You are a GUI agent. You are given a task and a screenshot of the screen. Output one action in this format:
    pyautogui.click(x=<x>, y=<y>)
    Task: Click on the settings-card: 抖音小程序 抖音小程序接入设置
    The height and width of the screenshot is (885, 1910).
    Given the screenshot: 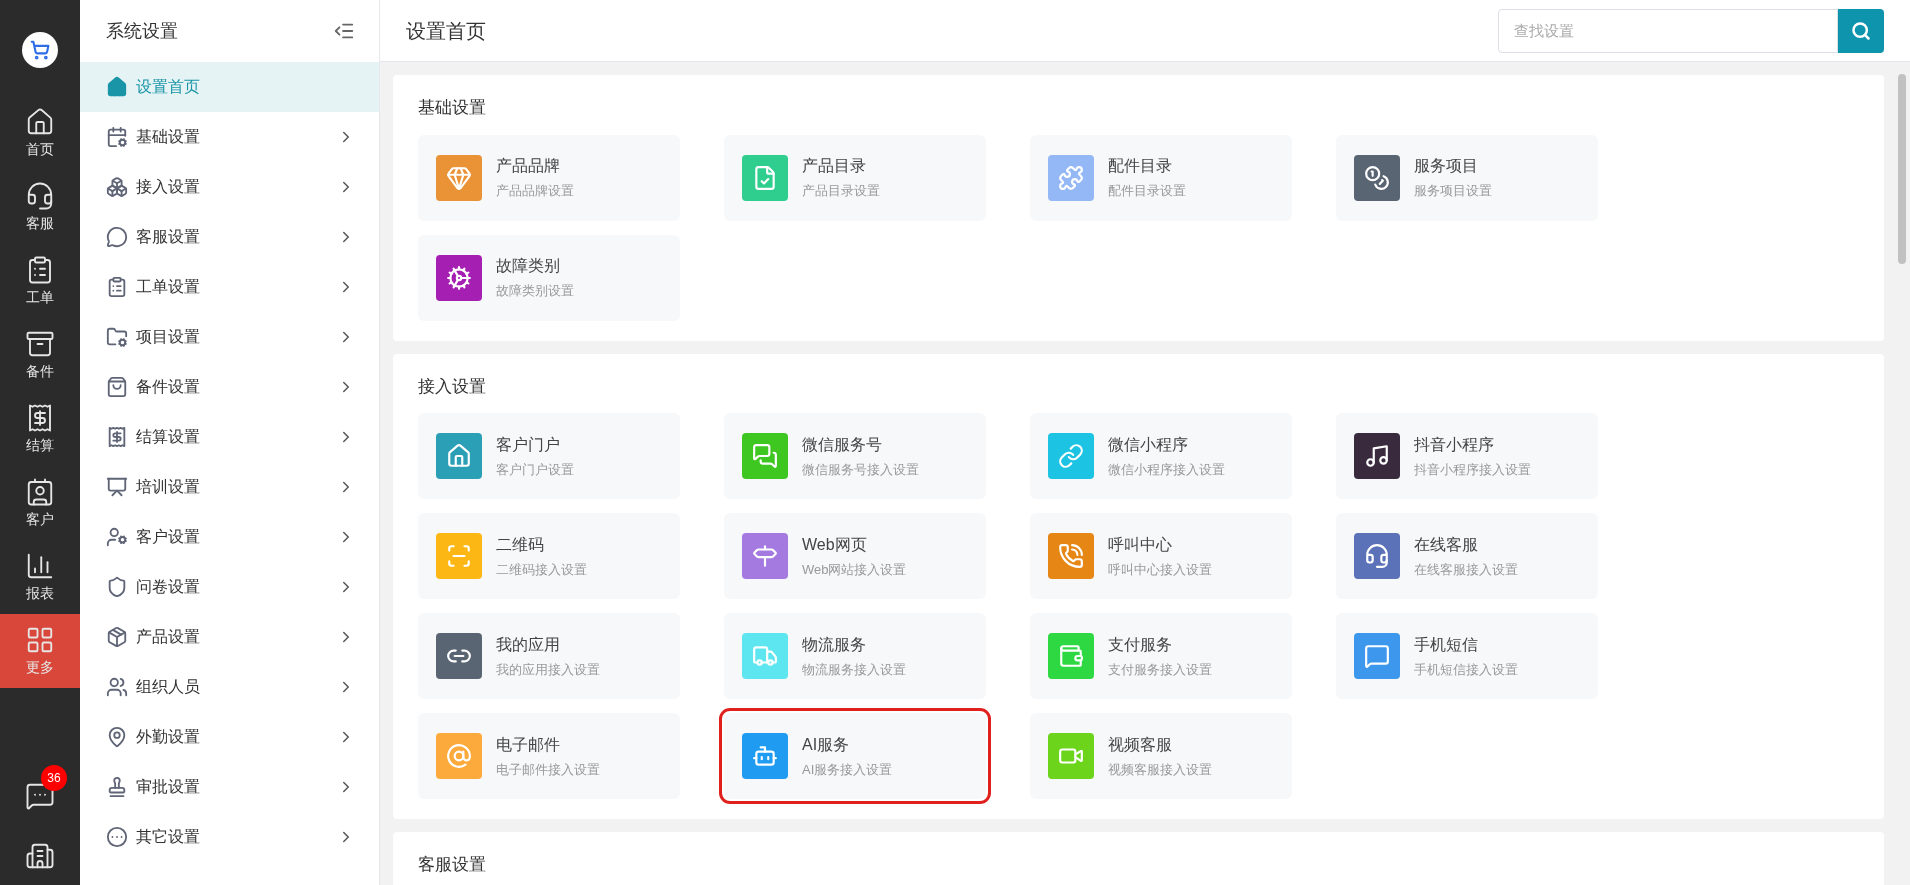 What is the action you would take?
    pyautogui.click(x=1467, y=456)
    